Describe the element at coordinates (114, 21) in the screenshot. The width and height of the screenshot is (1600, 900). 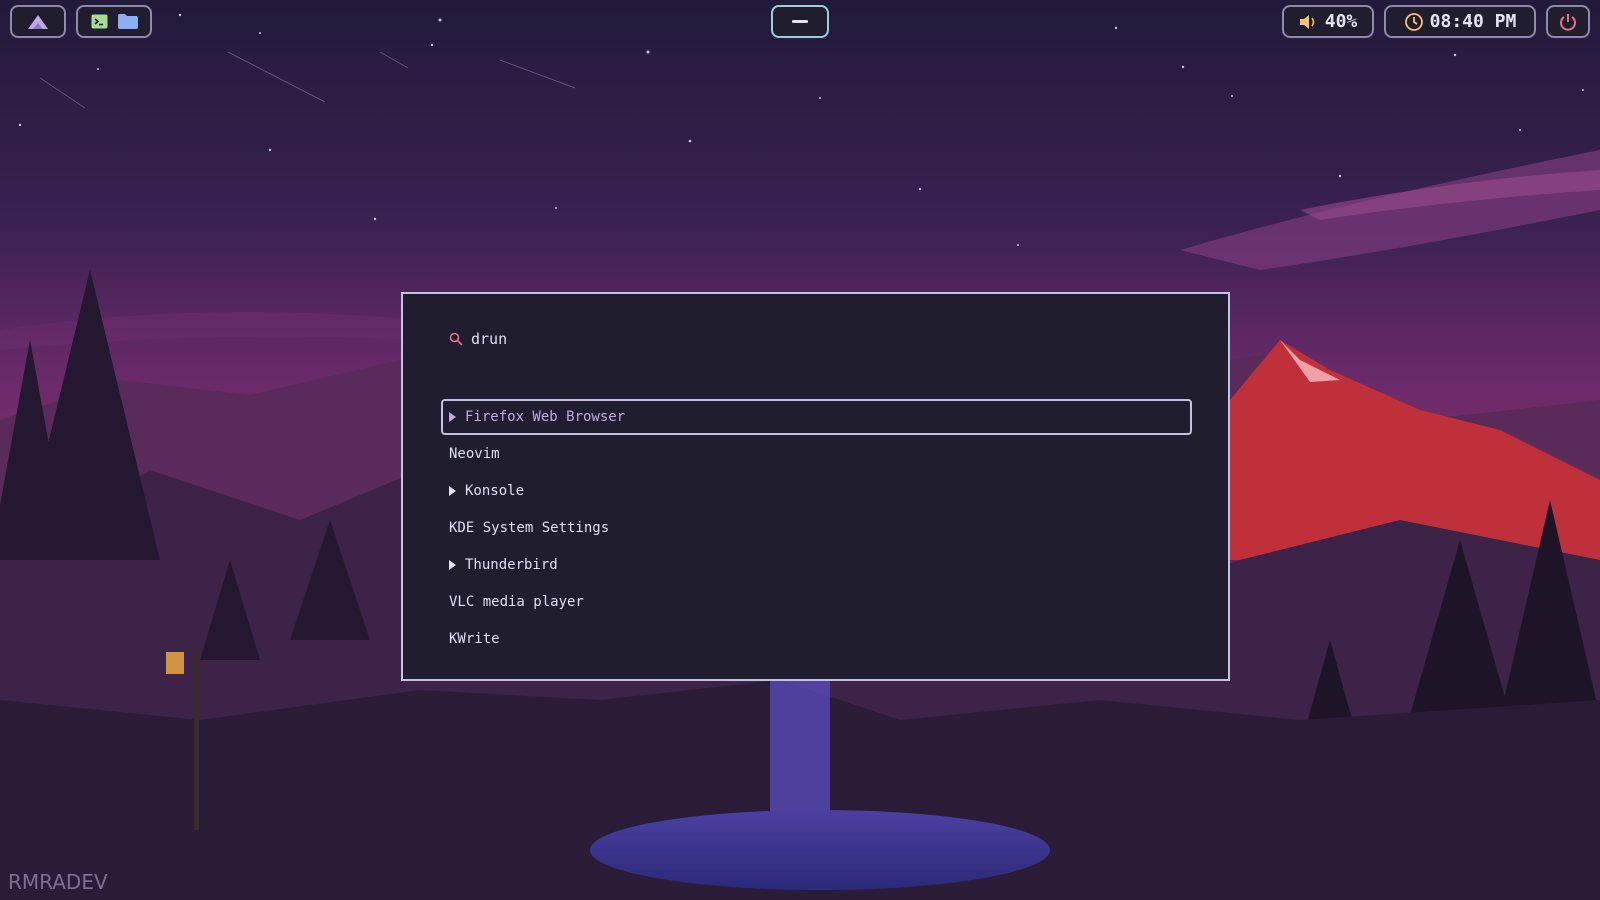
I see `pinned-apps-group` at that location.